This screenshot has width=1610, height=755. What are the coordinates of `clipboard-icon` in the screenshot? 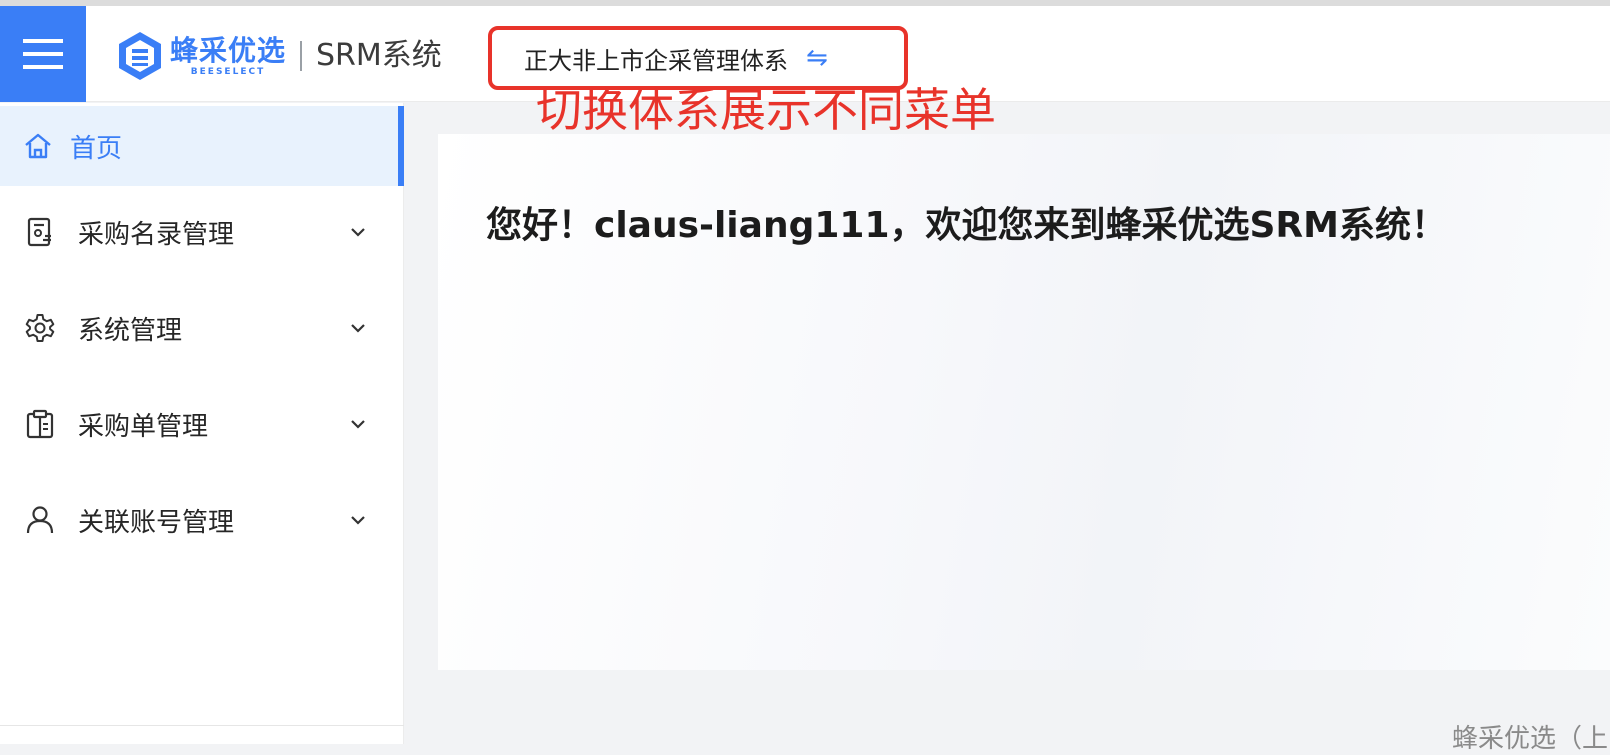 It's located at (40, 424).